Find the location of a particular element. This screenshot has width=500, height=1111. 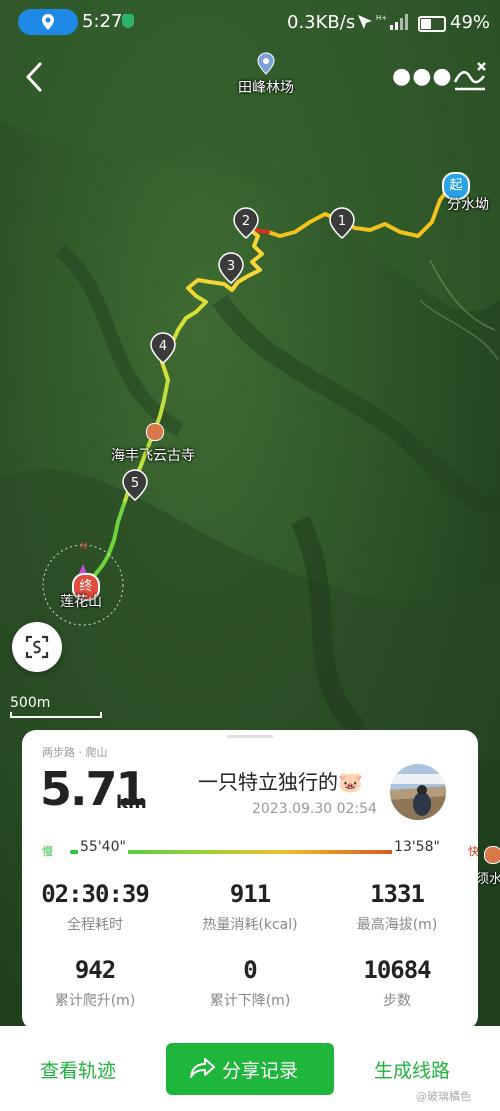

scale-bar is located at coordinates (56, 715).